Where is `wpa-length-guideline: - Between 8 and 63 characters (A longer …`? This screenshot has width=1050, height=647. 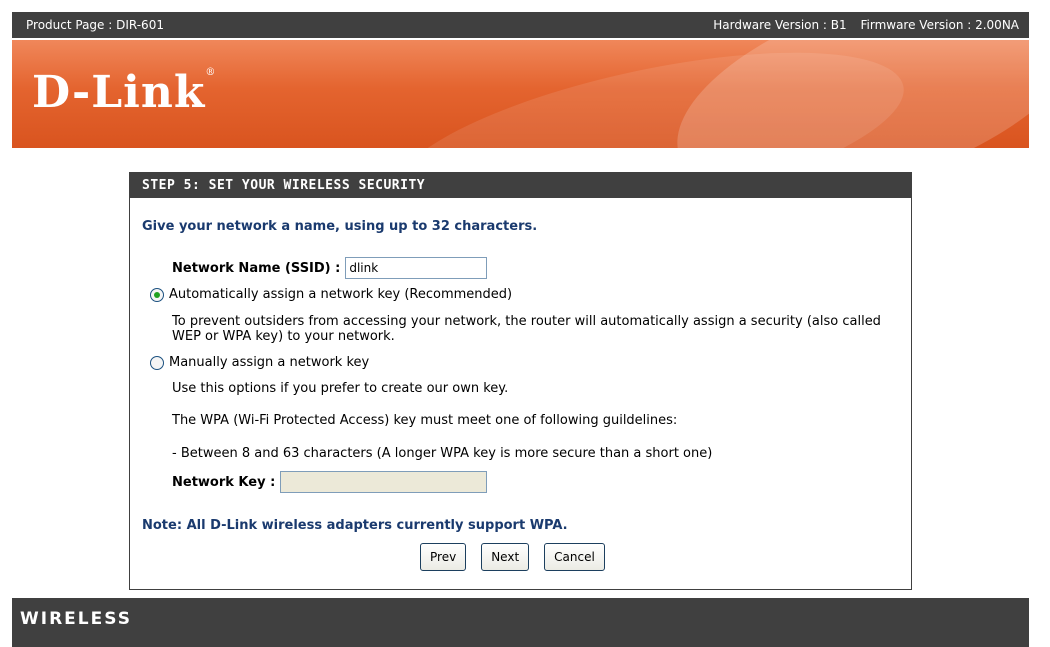
wpa-length-guideline: - Between 8 and 63 characters (A longer … is located at coordinates (442, 453).